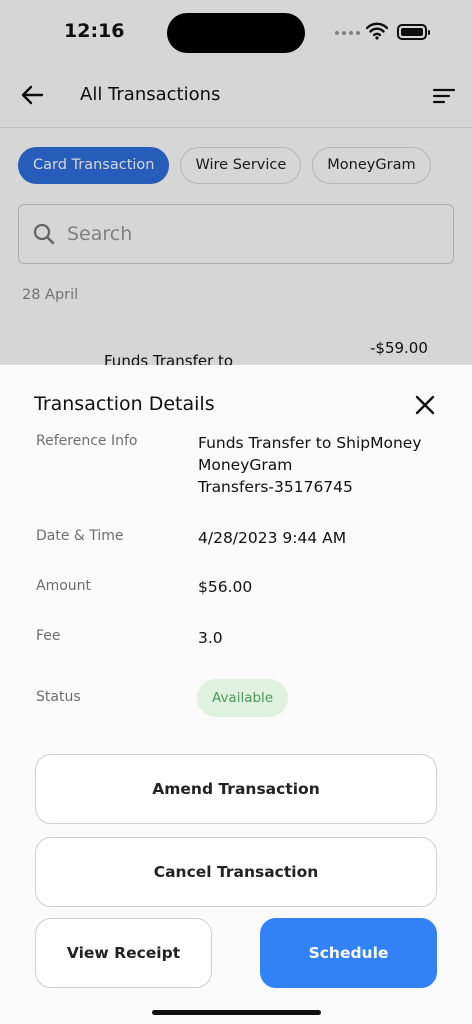 The image size is (472, 1024). What do you see at coordinates (272, 538) in the screenshot?
I see `datetime-value: 4/28/2023 9:44 AM` at bounding box center [272, 538].